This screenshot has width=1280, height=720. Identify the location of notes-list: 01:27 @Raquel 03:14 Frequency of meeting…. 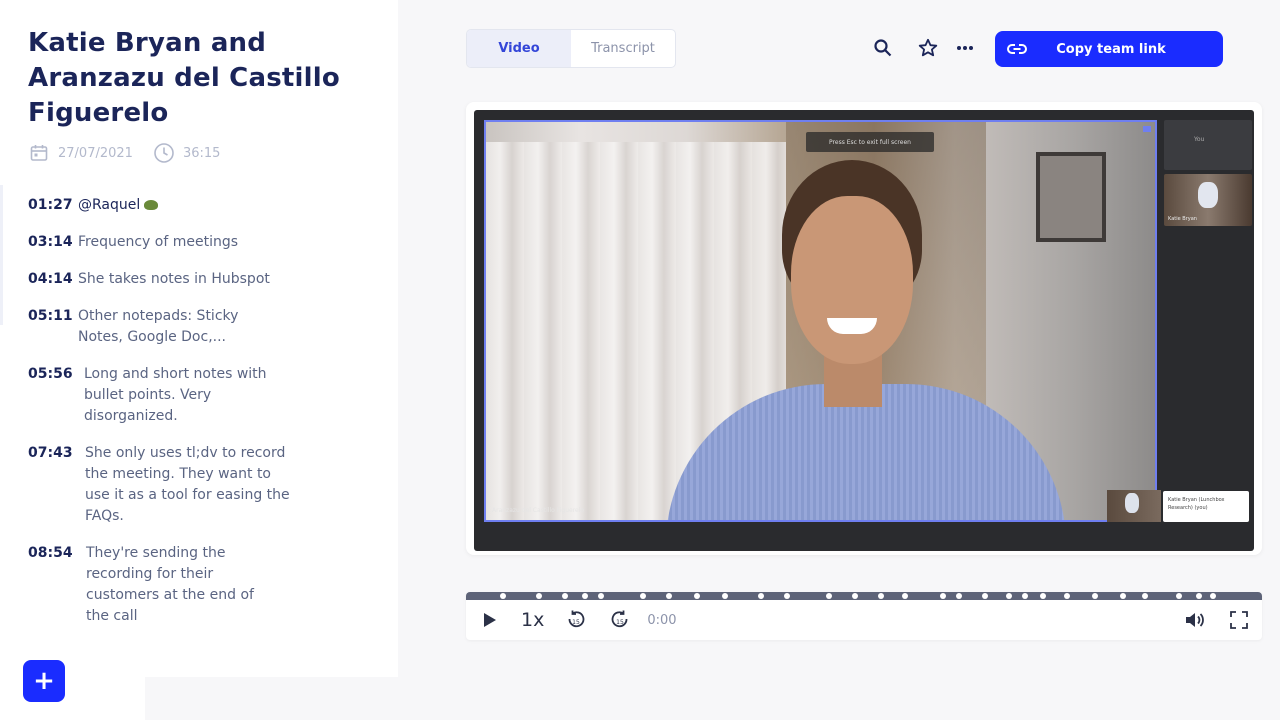
(173, 419).